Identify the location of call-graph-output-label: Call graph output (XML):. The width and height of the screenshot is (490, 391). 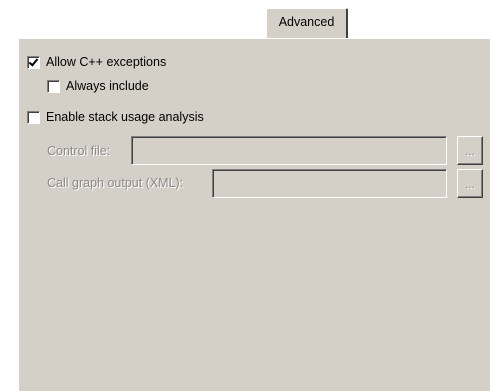
(115, 183).